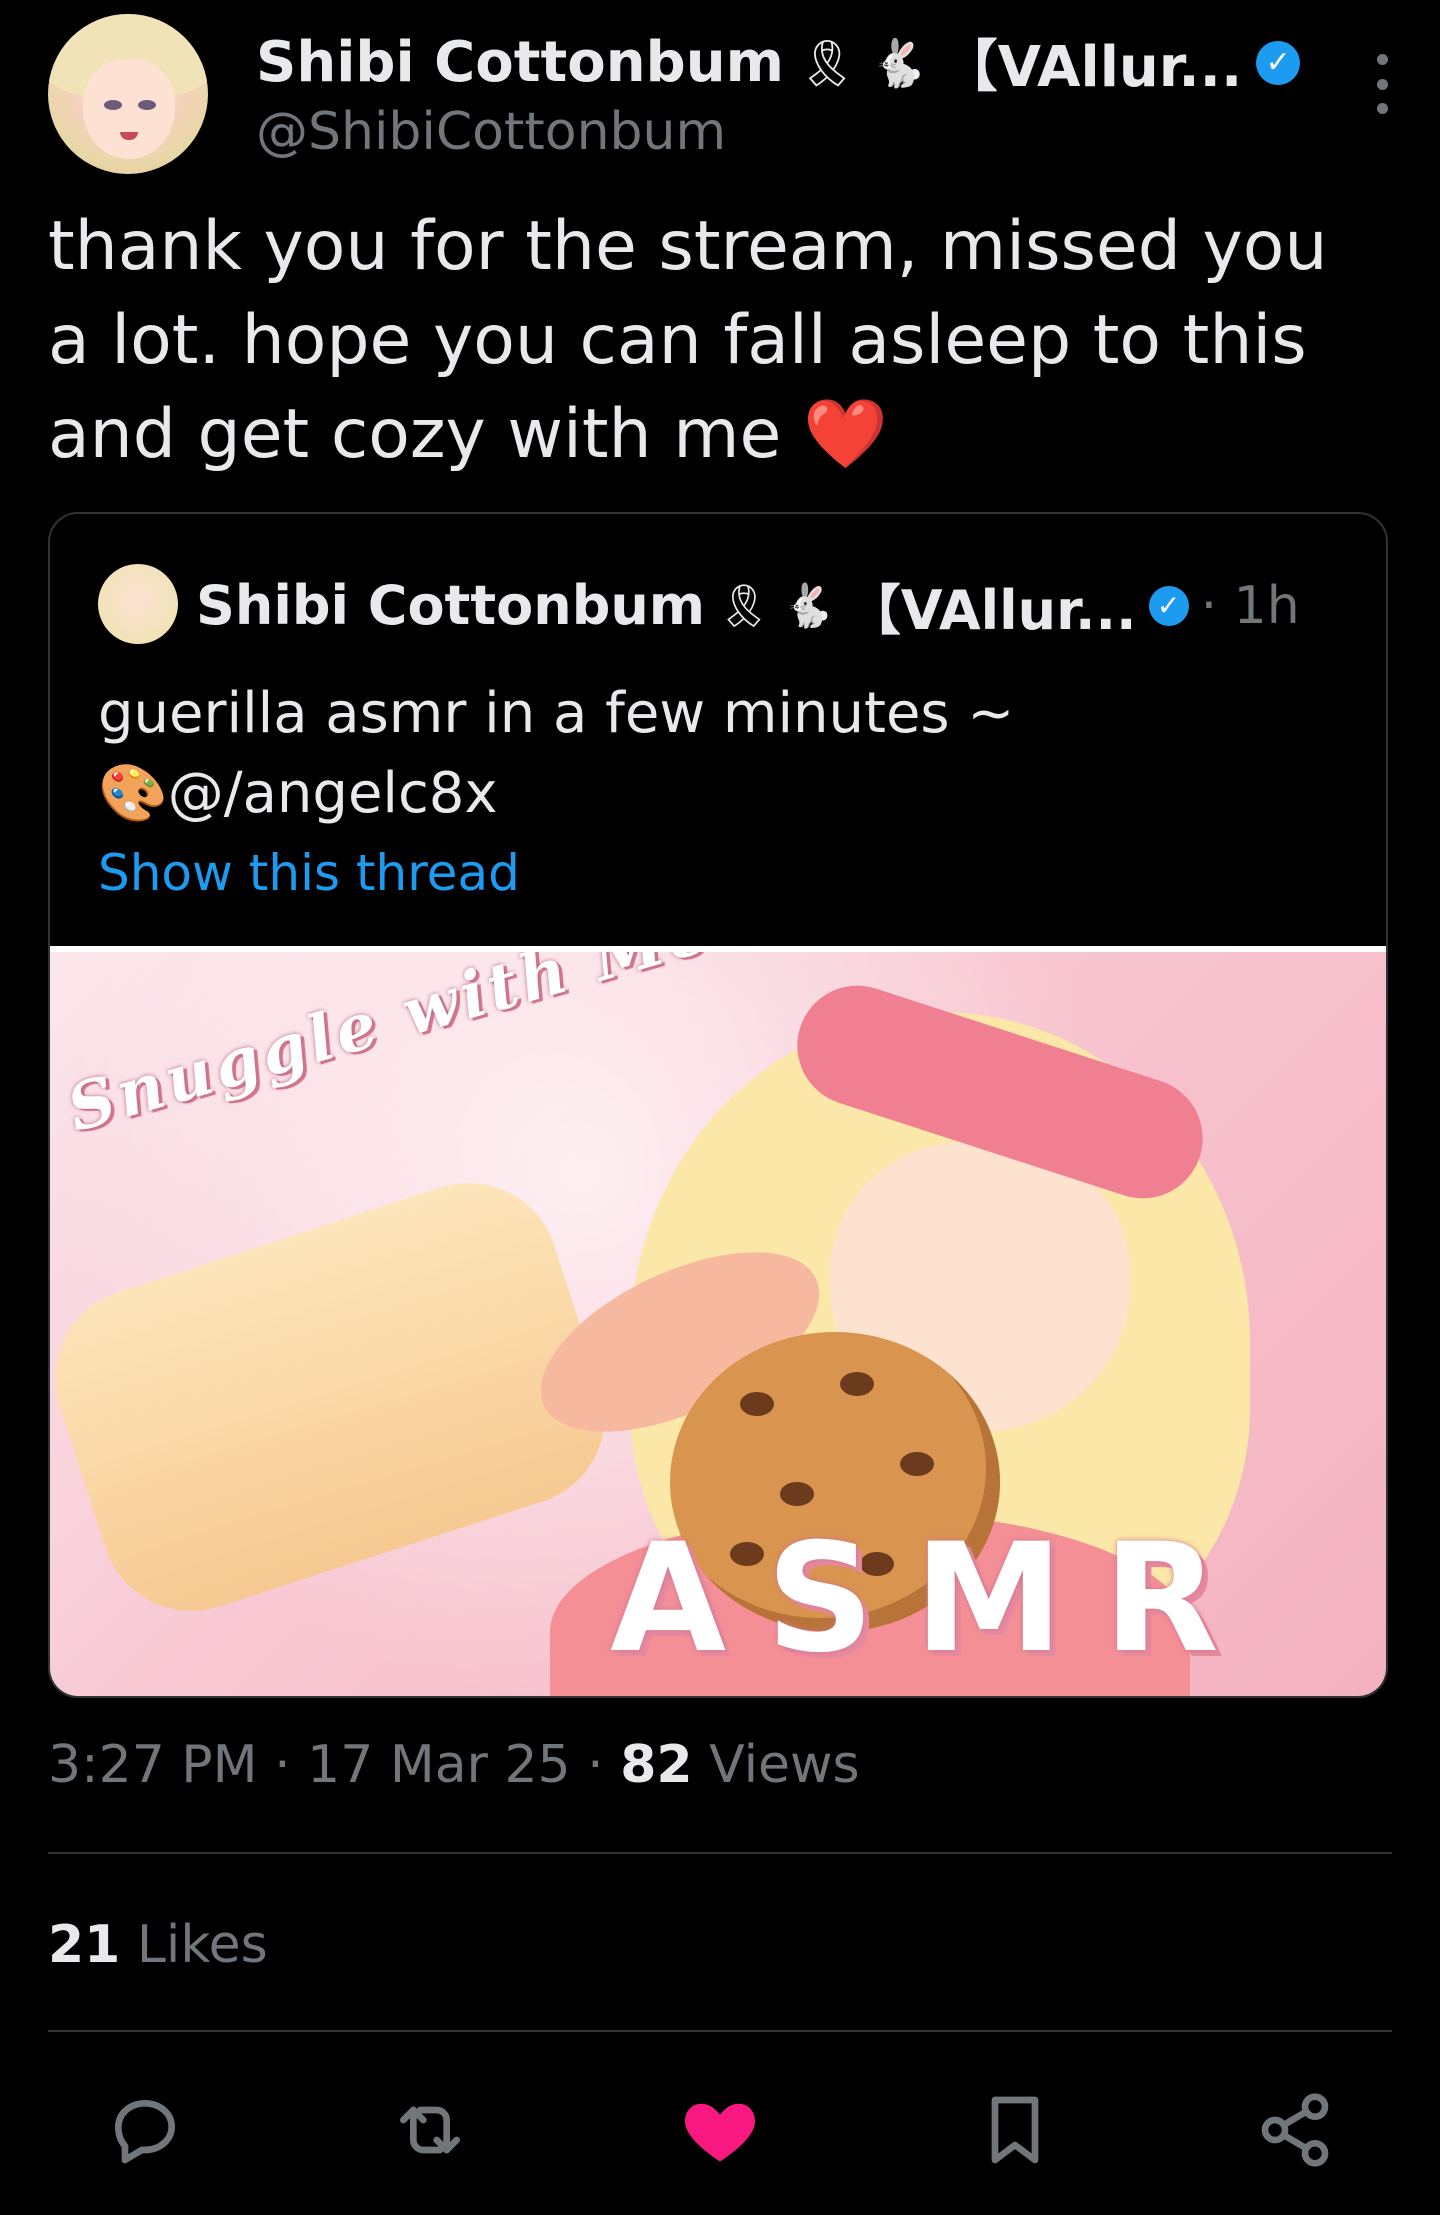 Image resolution: width=1440 pixels, height=2215 pixels. I want to click on share-icon, so click(1295, 2130).